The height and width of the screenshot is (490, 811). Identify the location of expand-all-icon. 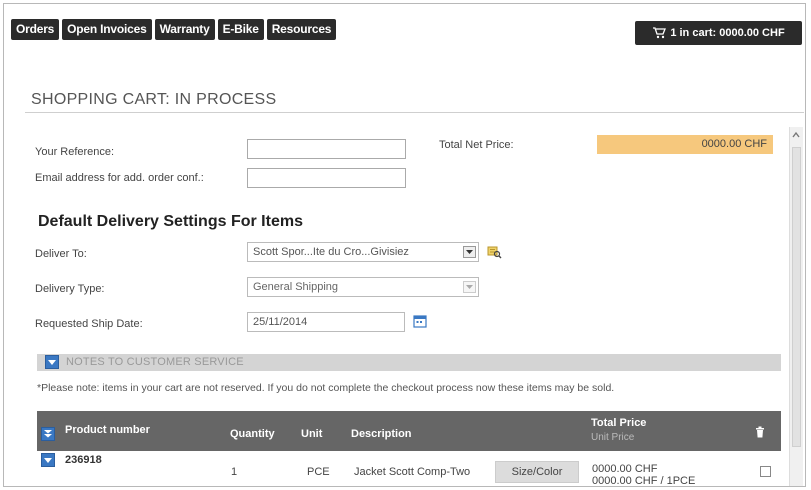
(48, 434).